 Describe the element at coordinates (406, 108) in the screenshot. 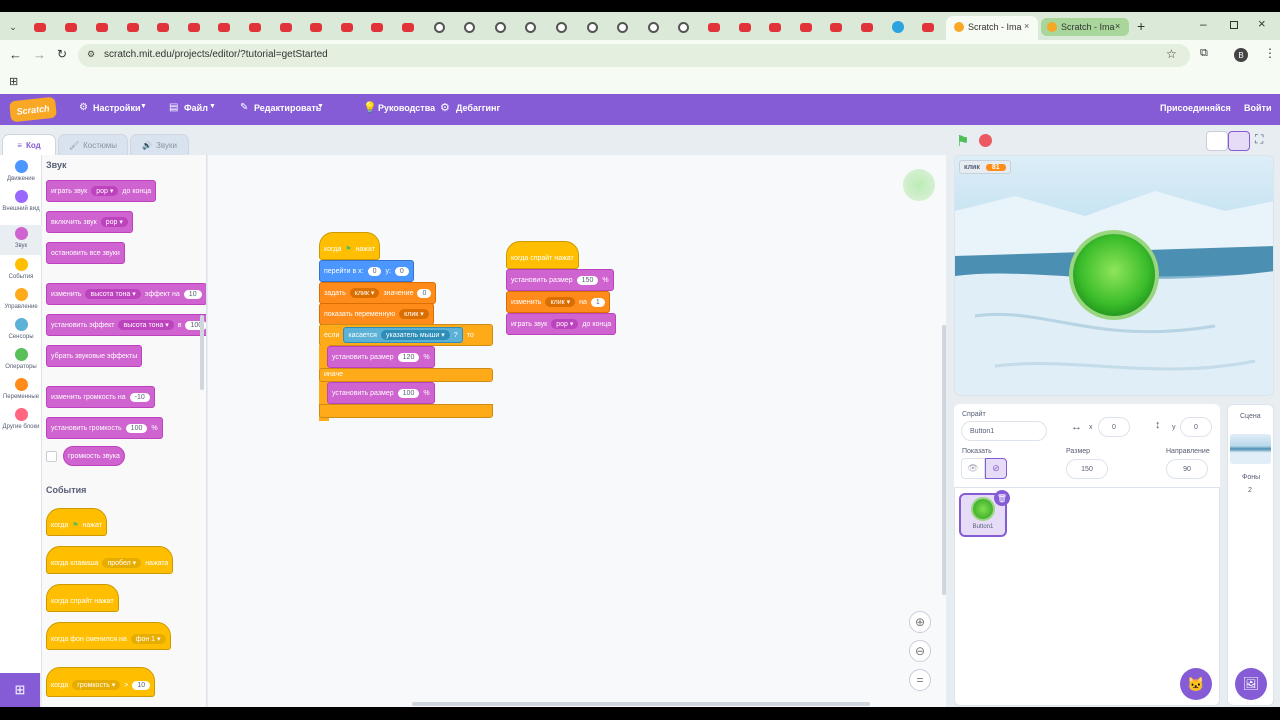

I see `tutorials-button: Руководства` at that location.